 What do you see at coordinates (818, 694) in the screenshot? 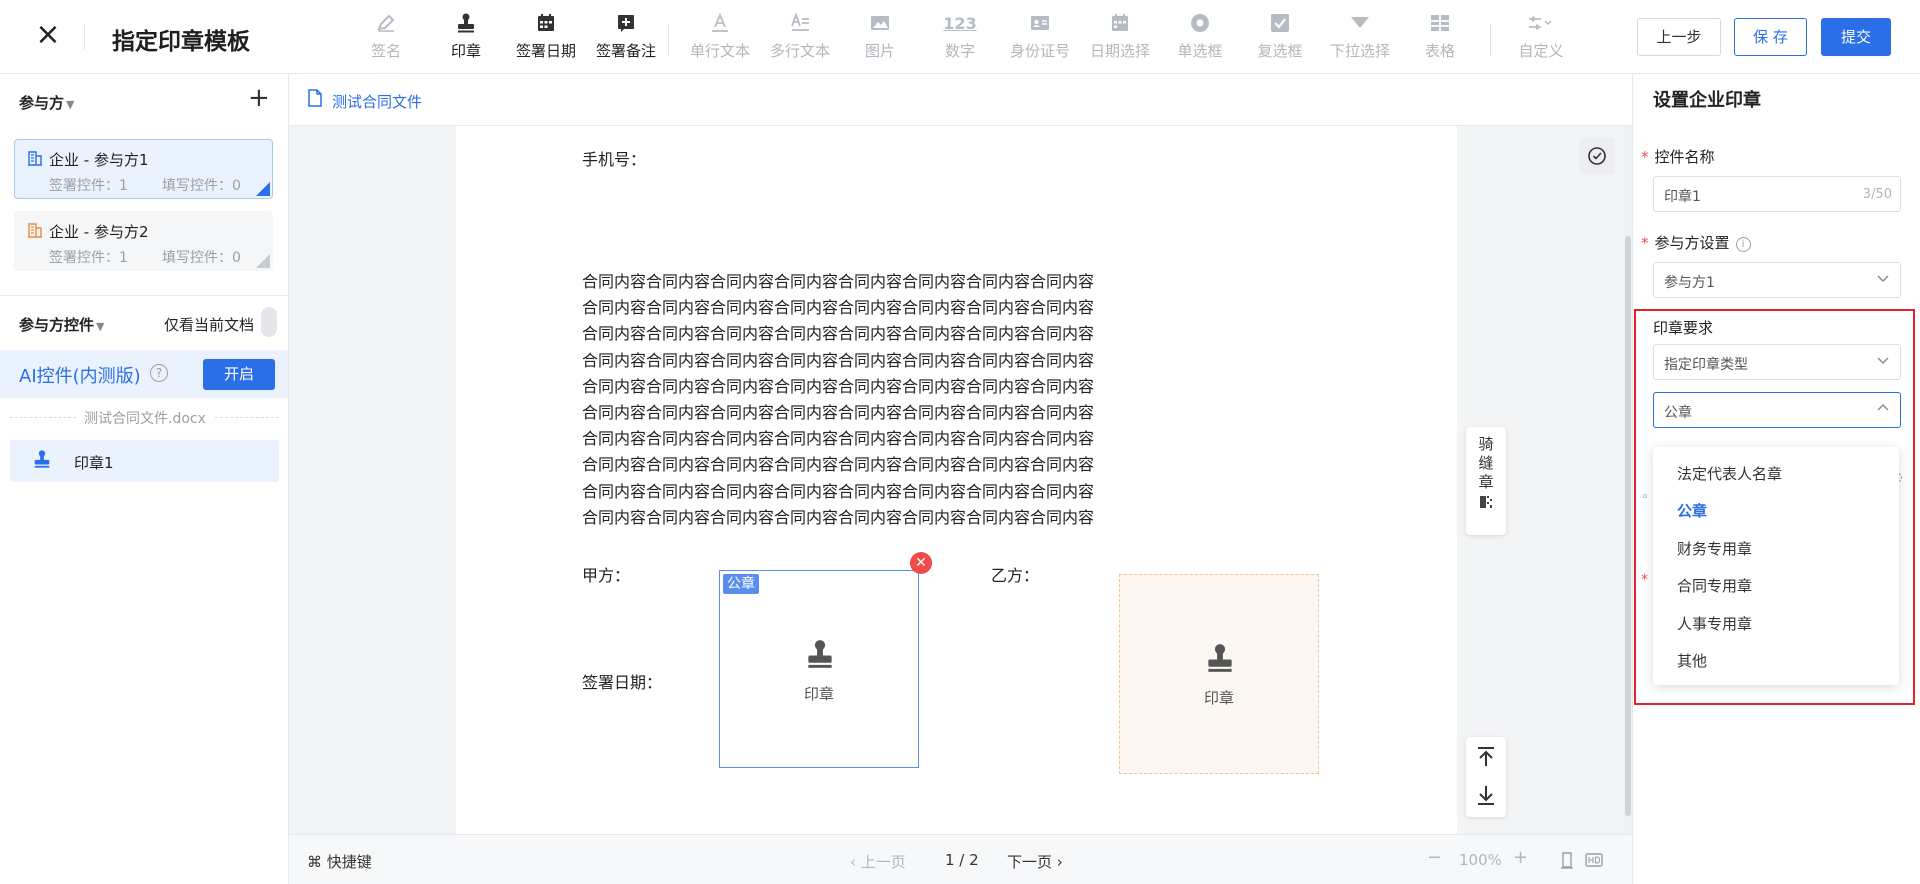
I see `seal-label: 印章` at bounding box center [818, 694].